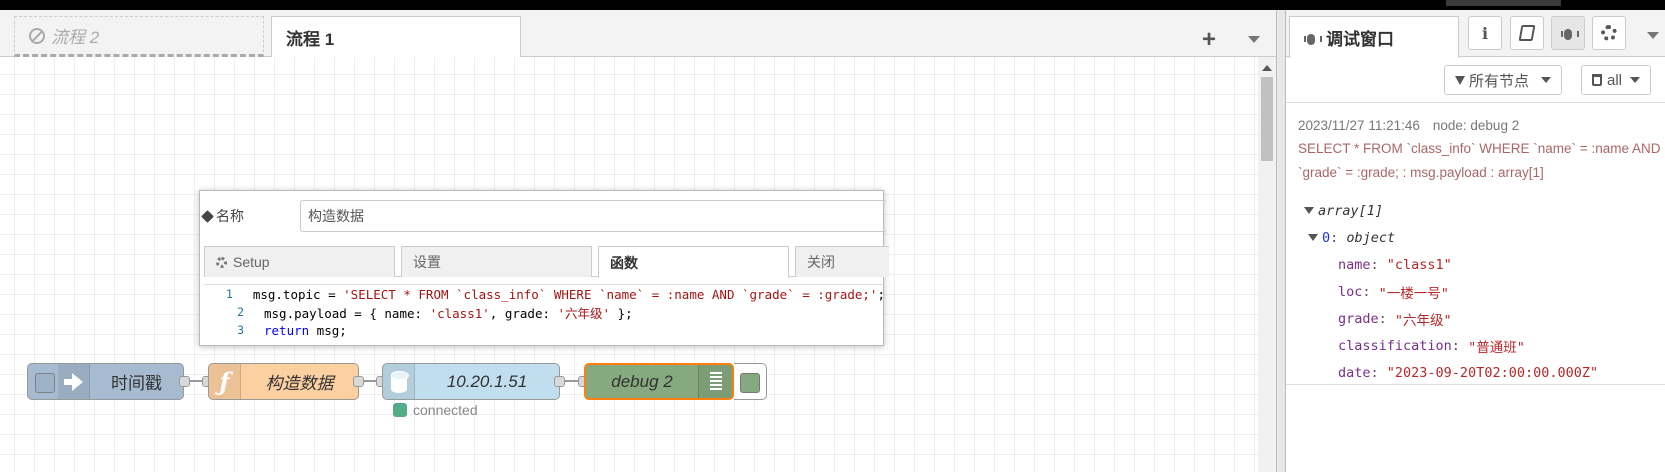  I want to click on top-header-bar, so click(832, 5).